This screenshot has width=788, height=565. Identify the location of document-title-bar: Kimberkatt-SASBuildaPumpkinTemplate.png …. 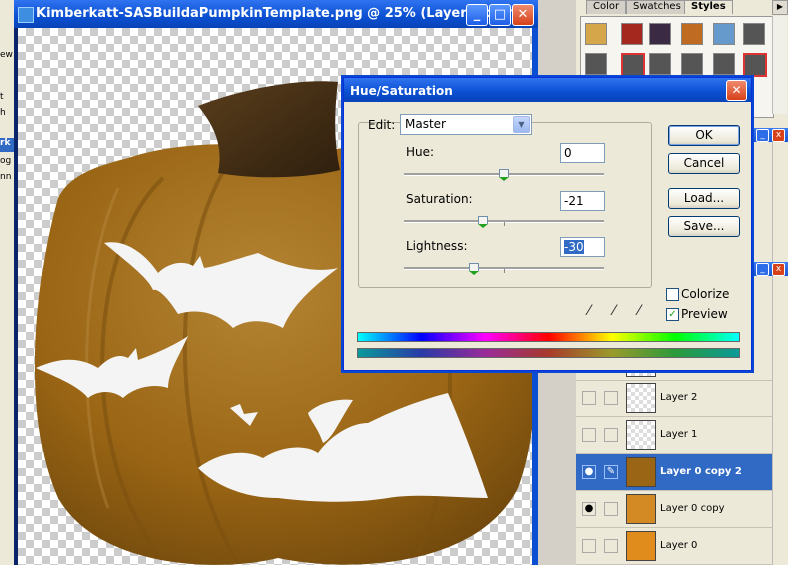
(276, 14).